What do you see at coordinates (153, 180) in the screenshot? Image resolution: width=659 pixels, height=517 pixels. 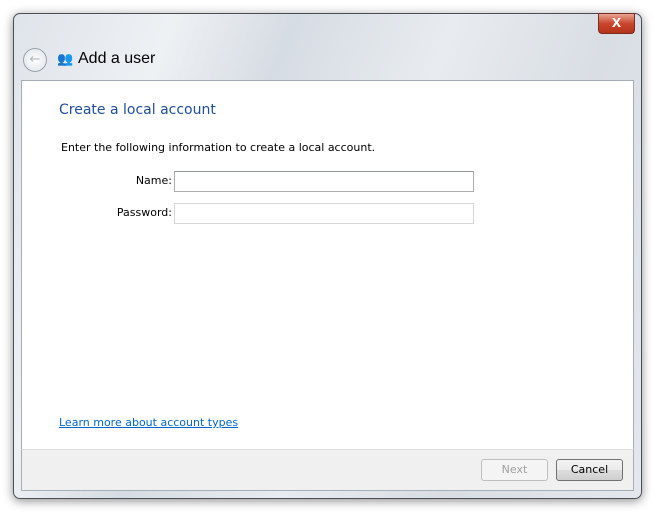 I see `name-label: Name:` at bounding box center [153, 180].